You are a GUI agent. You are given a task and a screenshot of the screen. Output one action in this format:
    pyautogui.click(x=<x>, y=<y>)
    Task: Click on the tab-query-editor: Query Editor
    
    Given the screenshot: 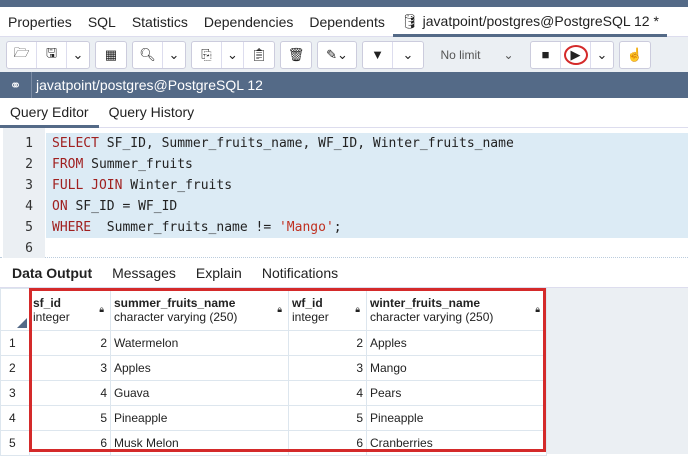 What is the action you would take?
    pyautogui.click(x=49, y=113)
    